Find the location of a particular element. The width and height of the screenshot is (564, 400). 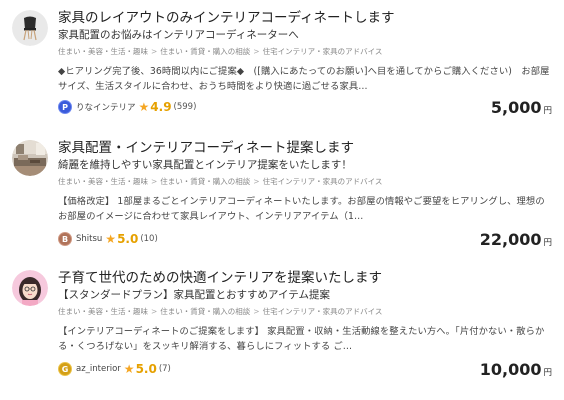

review-count: (7) is located at coordinates (164, 369).